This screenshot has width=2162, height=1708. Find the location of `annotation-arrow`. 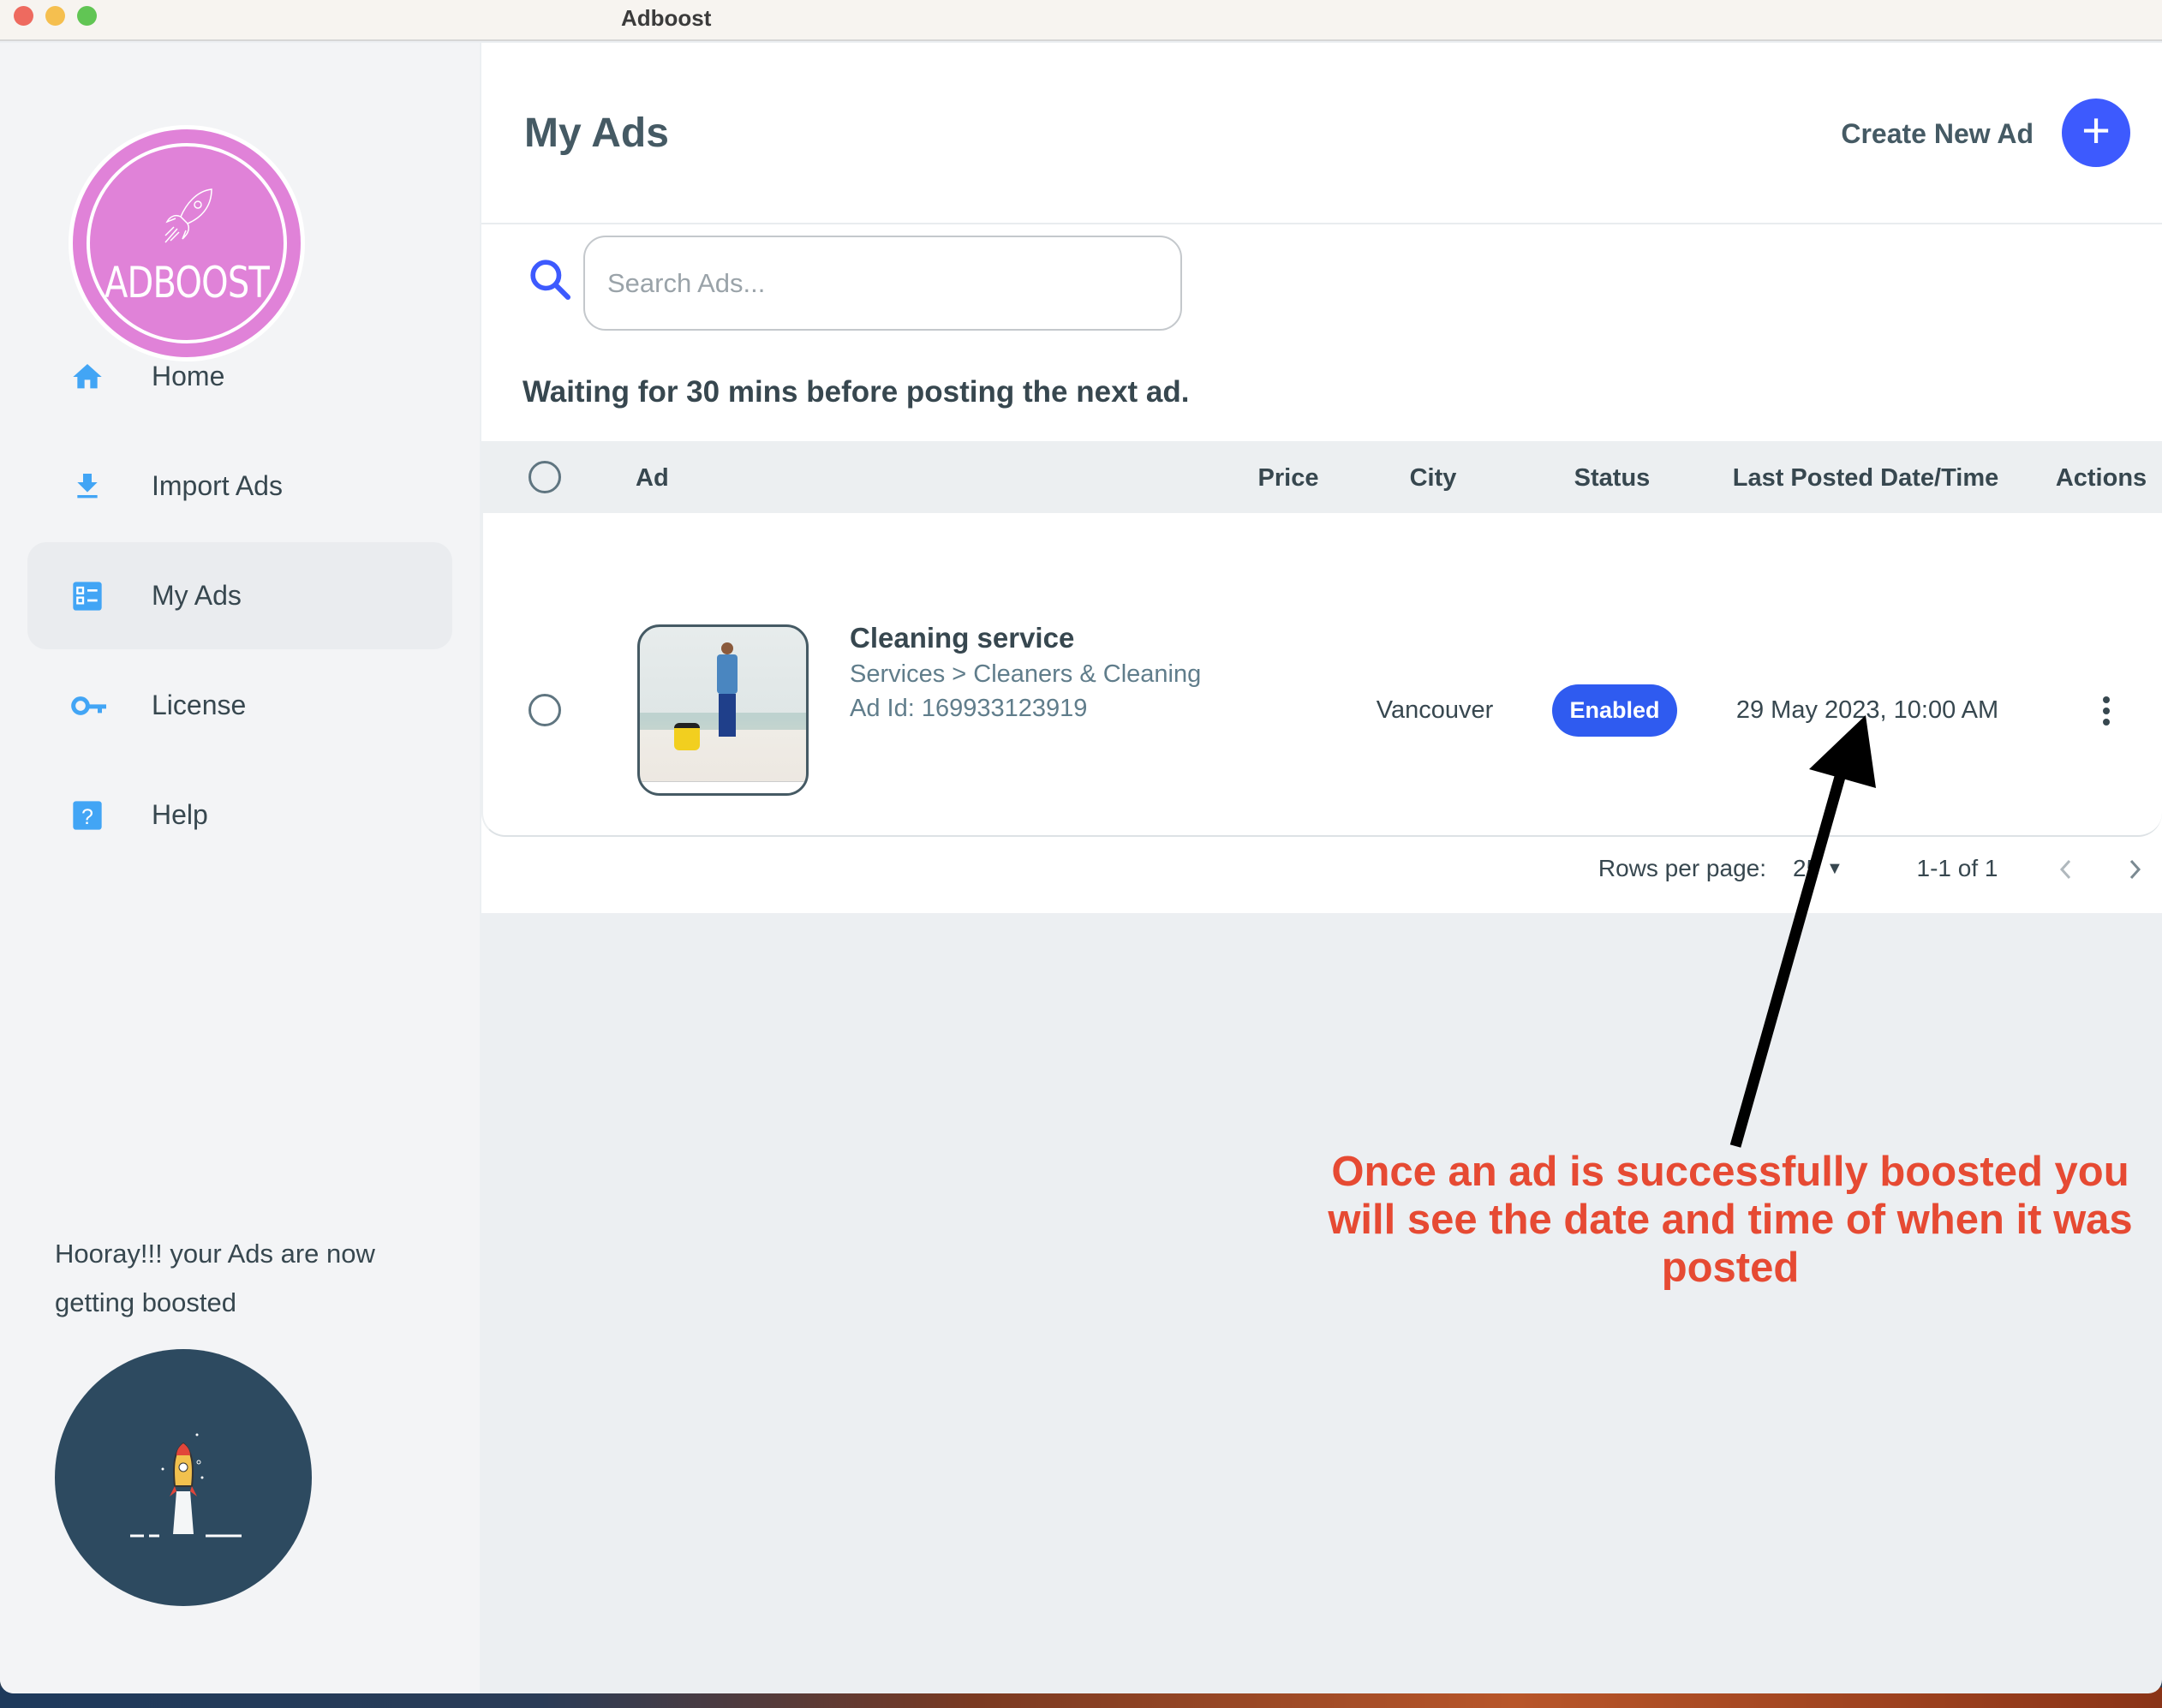

annotation-arrow is located at coordinates (1802, 932).